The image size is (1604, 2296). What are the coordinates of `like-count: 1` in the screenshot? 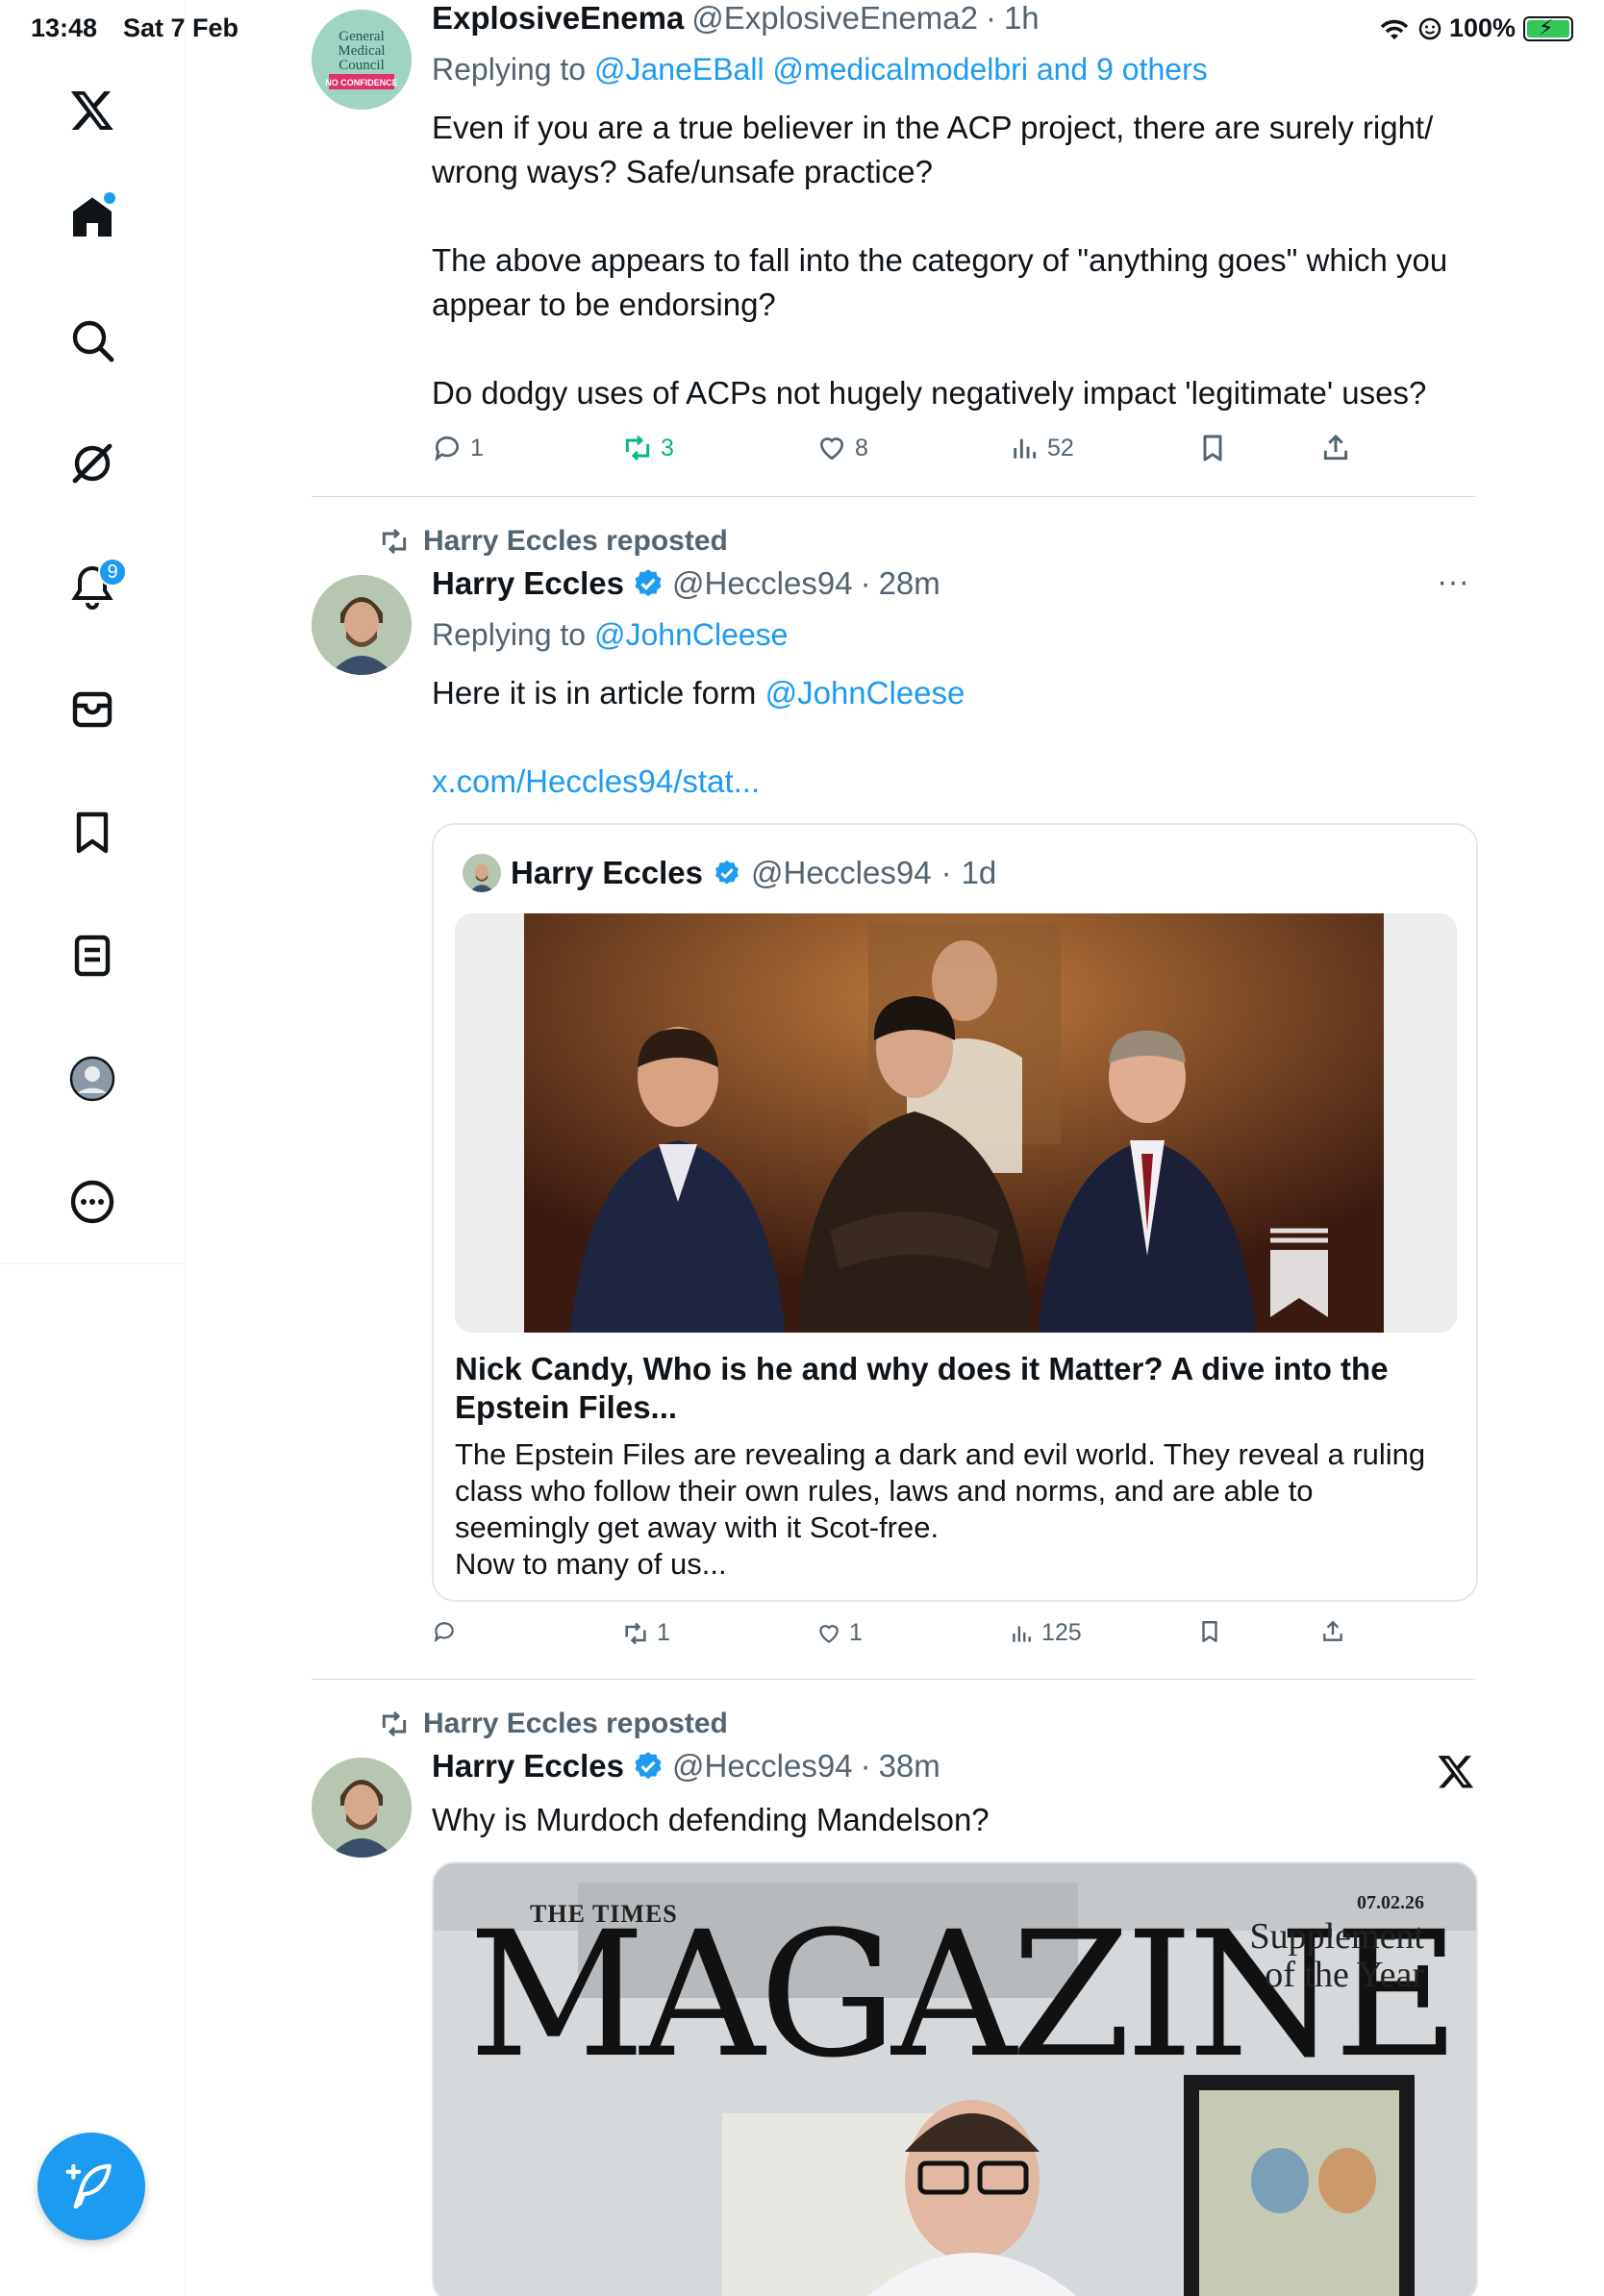 It's located at (856, 1632).